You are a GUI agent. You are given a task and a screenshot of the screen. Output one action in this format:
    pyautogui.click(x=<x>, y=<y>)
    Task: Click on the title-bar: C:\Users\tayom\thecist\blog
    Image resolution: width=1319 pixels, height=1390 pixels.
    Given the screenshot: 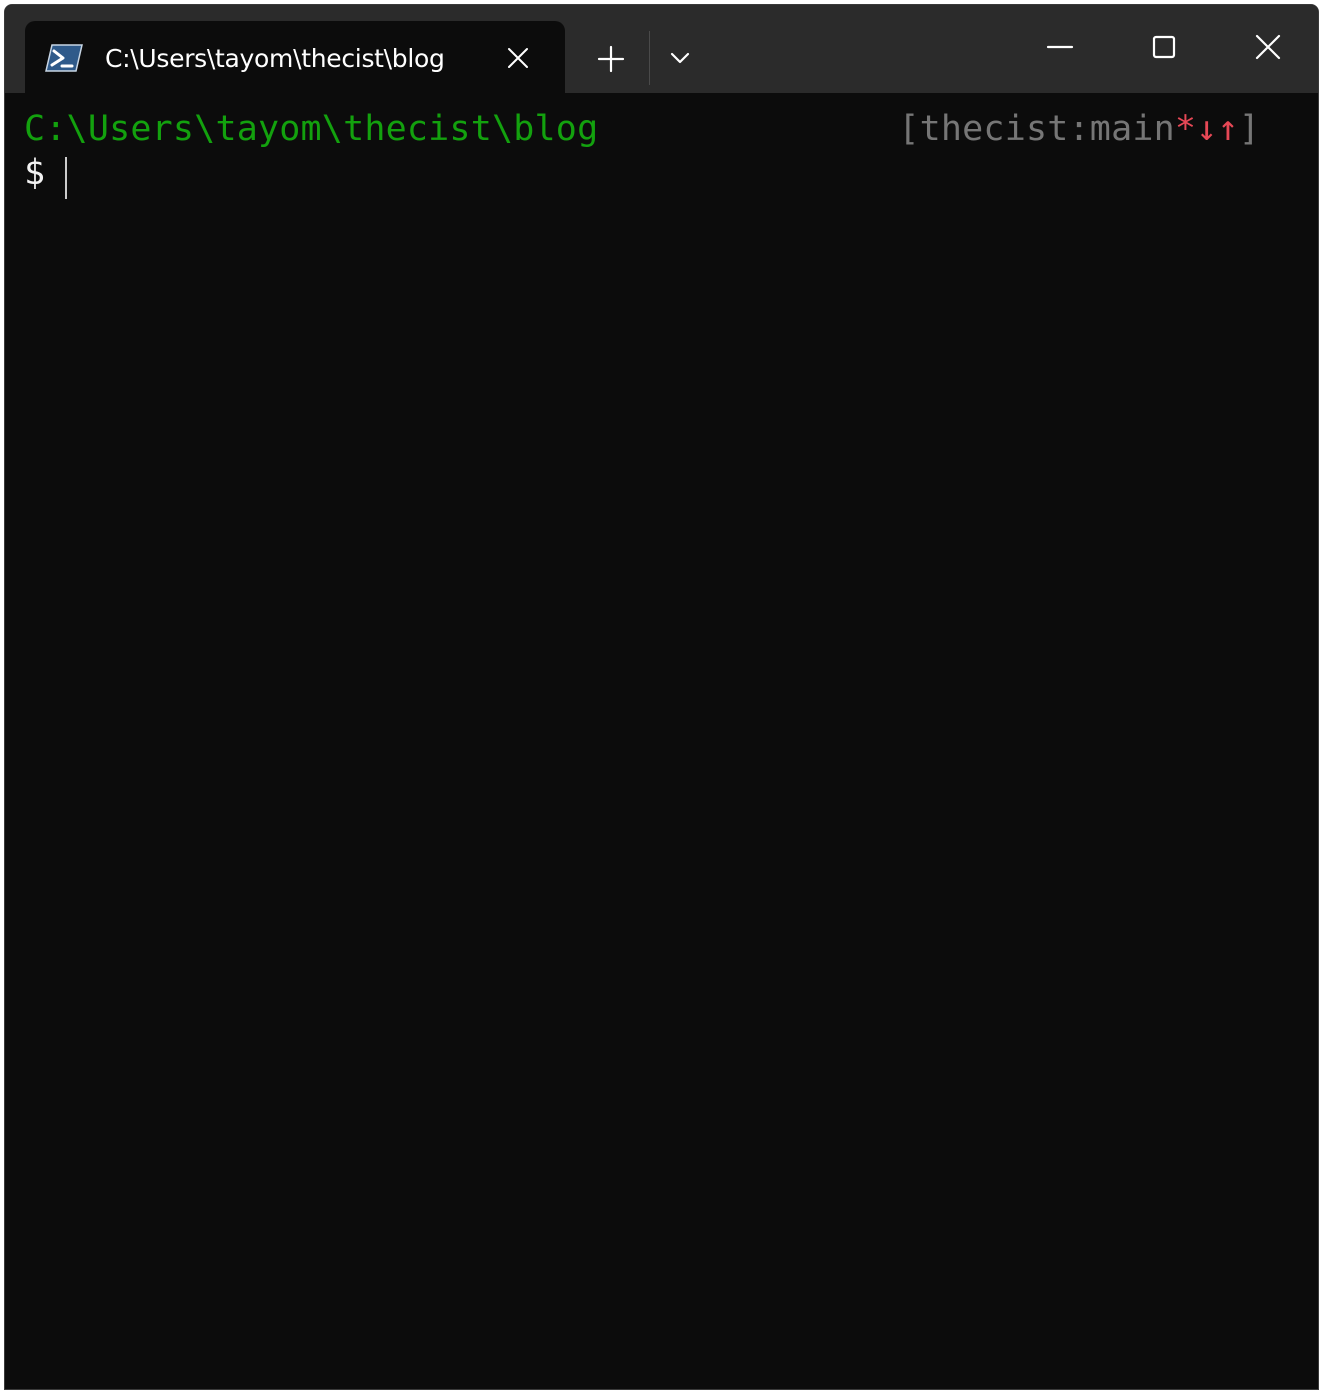 What is the action you would take?
    pyautogui.click(x=661, y=49)
    